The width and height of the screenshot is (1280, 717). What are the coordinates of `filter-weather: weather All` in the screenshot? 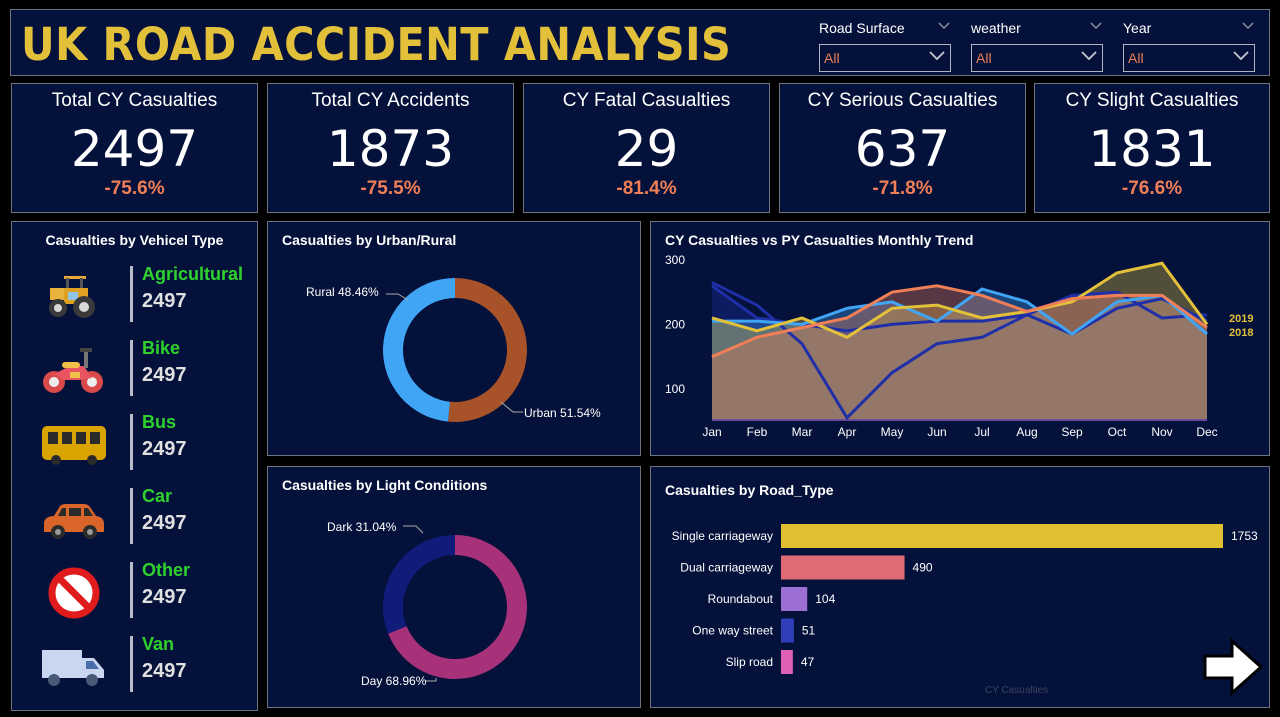 It's located at (1037, 45).